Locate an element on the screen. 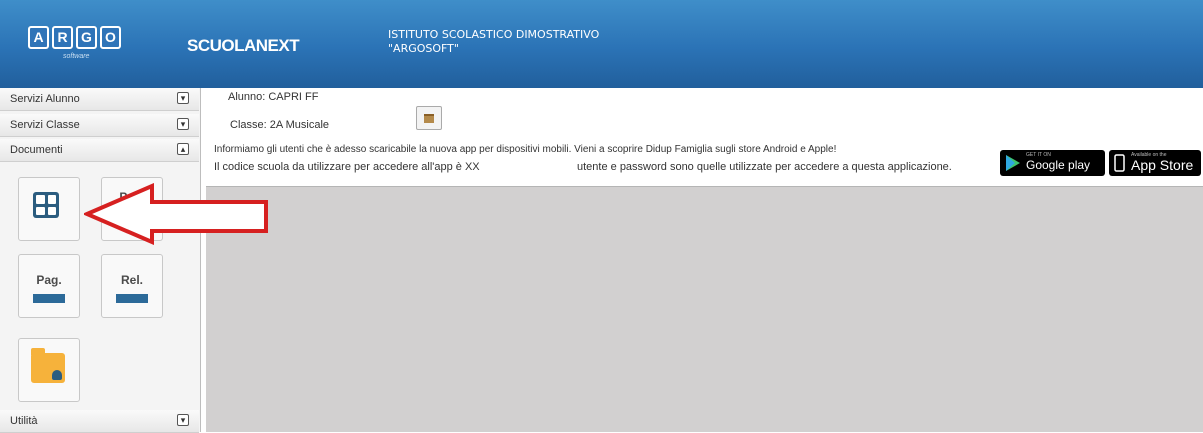 This screenshot has width=1203, height=433. tile-relazione: Rel. is located at coordinates (132, 286).